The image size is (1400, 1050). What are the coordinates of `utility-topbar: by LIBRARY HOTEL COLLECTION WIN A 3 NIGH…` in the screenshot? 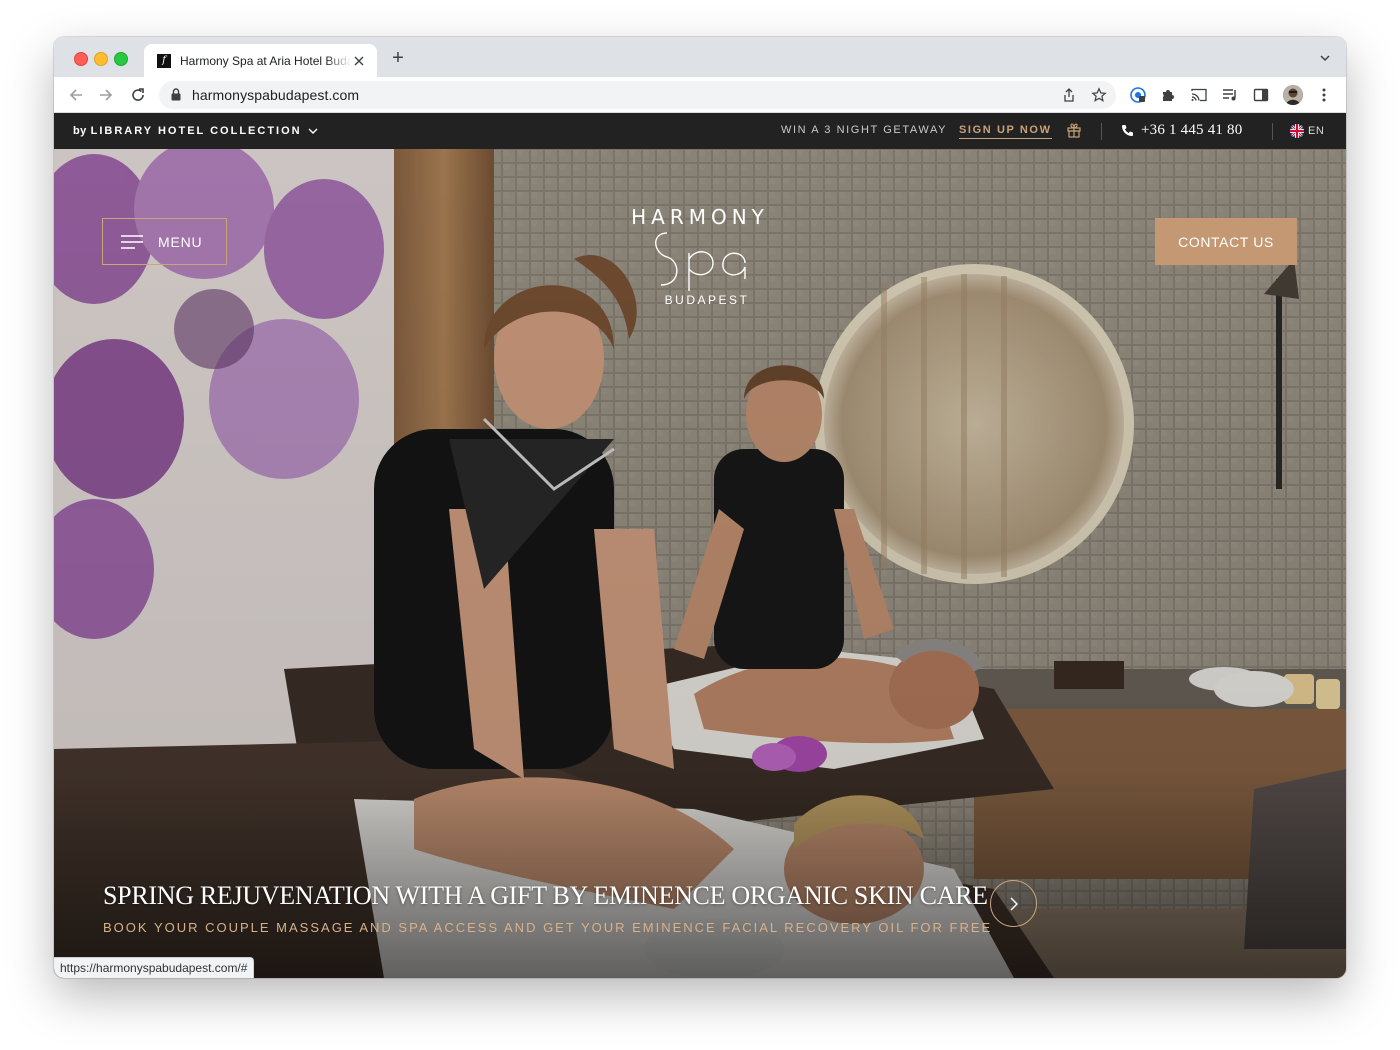 It's located at (700, 131).